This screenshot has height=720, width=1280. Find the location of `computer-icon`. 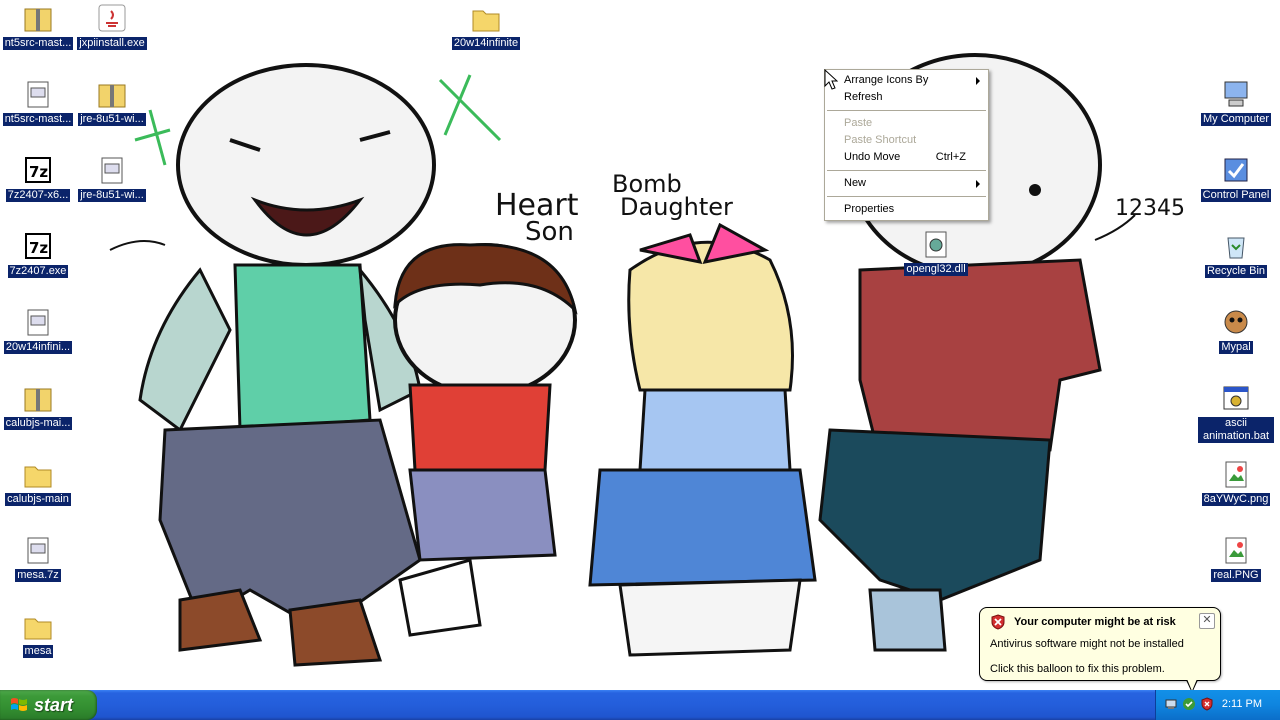

computer-icon is located at coordinates (1236, 94).